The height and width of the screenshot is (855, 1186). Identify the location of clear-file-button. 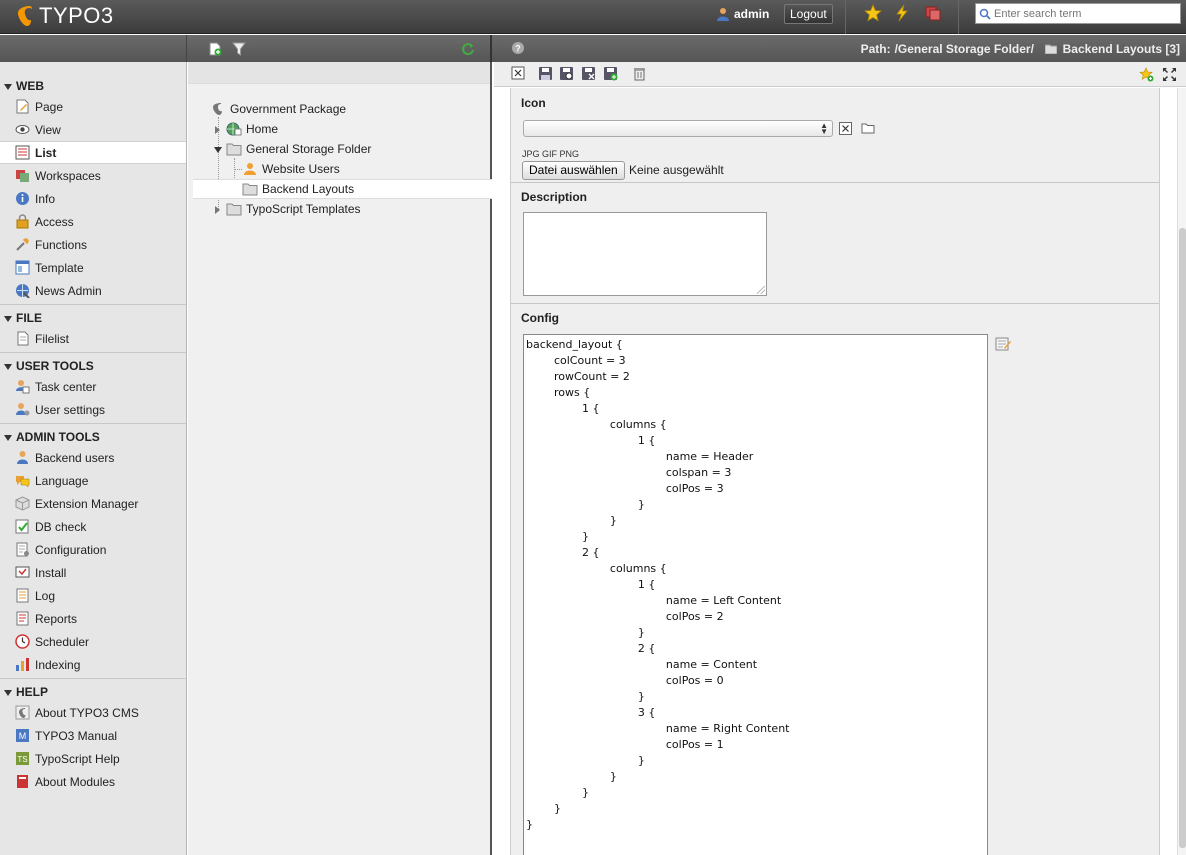
(845, 128).